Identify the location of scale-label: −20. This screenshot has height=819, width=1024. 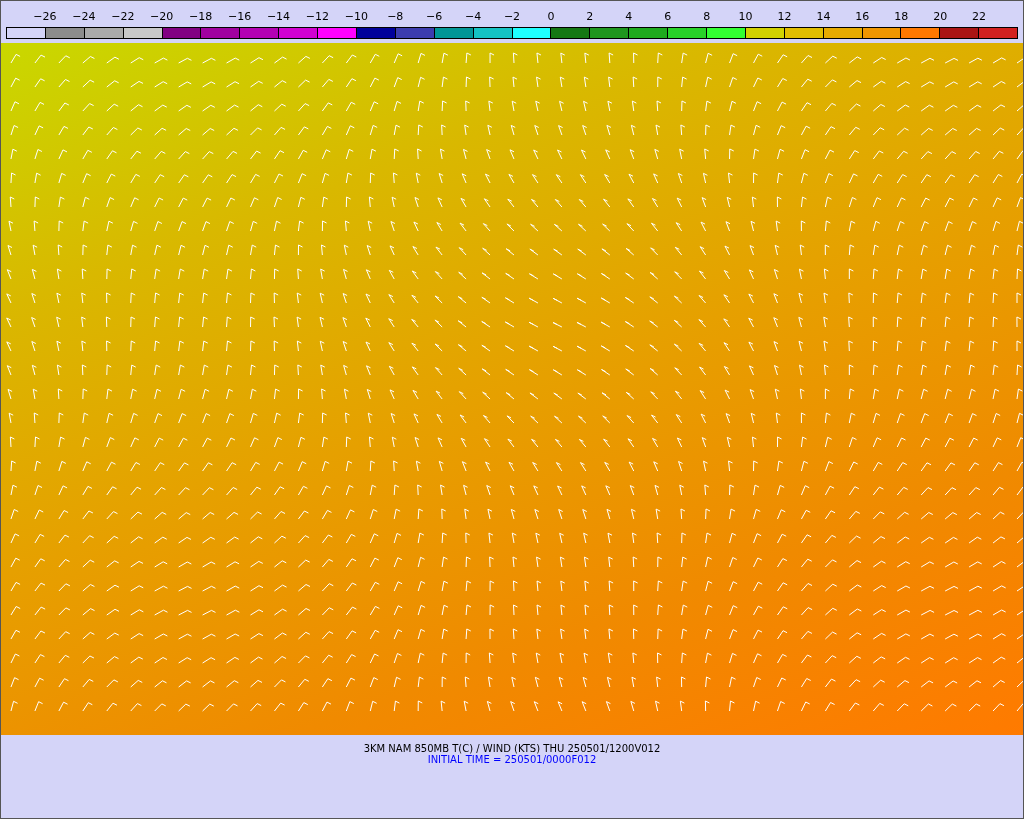
(162, 16).